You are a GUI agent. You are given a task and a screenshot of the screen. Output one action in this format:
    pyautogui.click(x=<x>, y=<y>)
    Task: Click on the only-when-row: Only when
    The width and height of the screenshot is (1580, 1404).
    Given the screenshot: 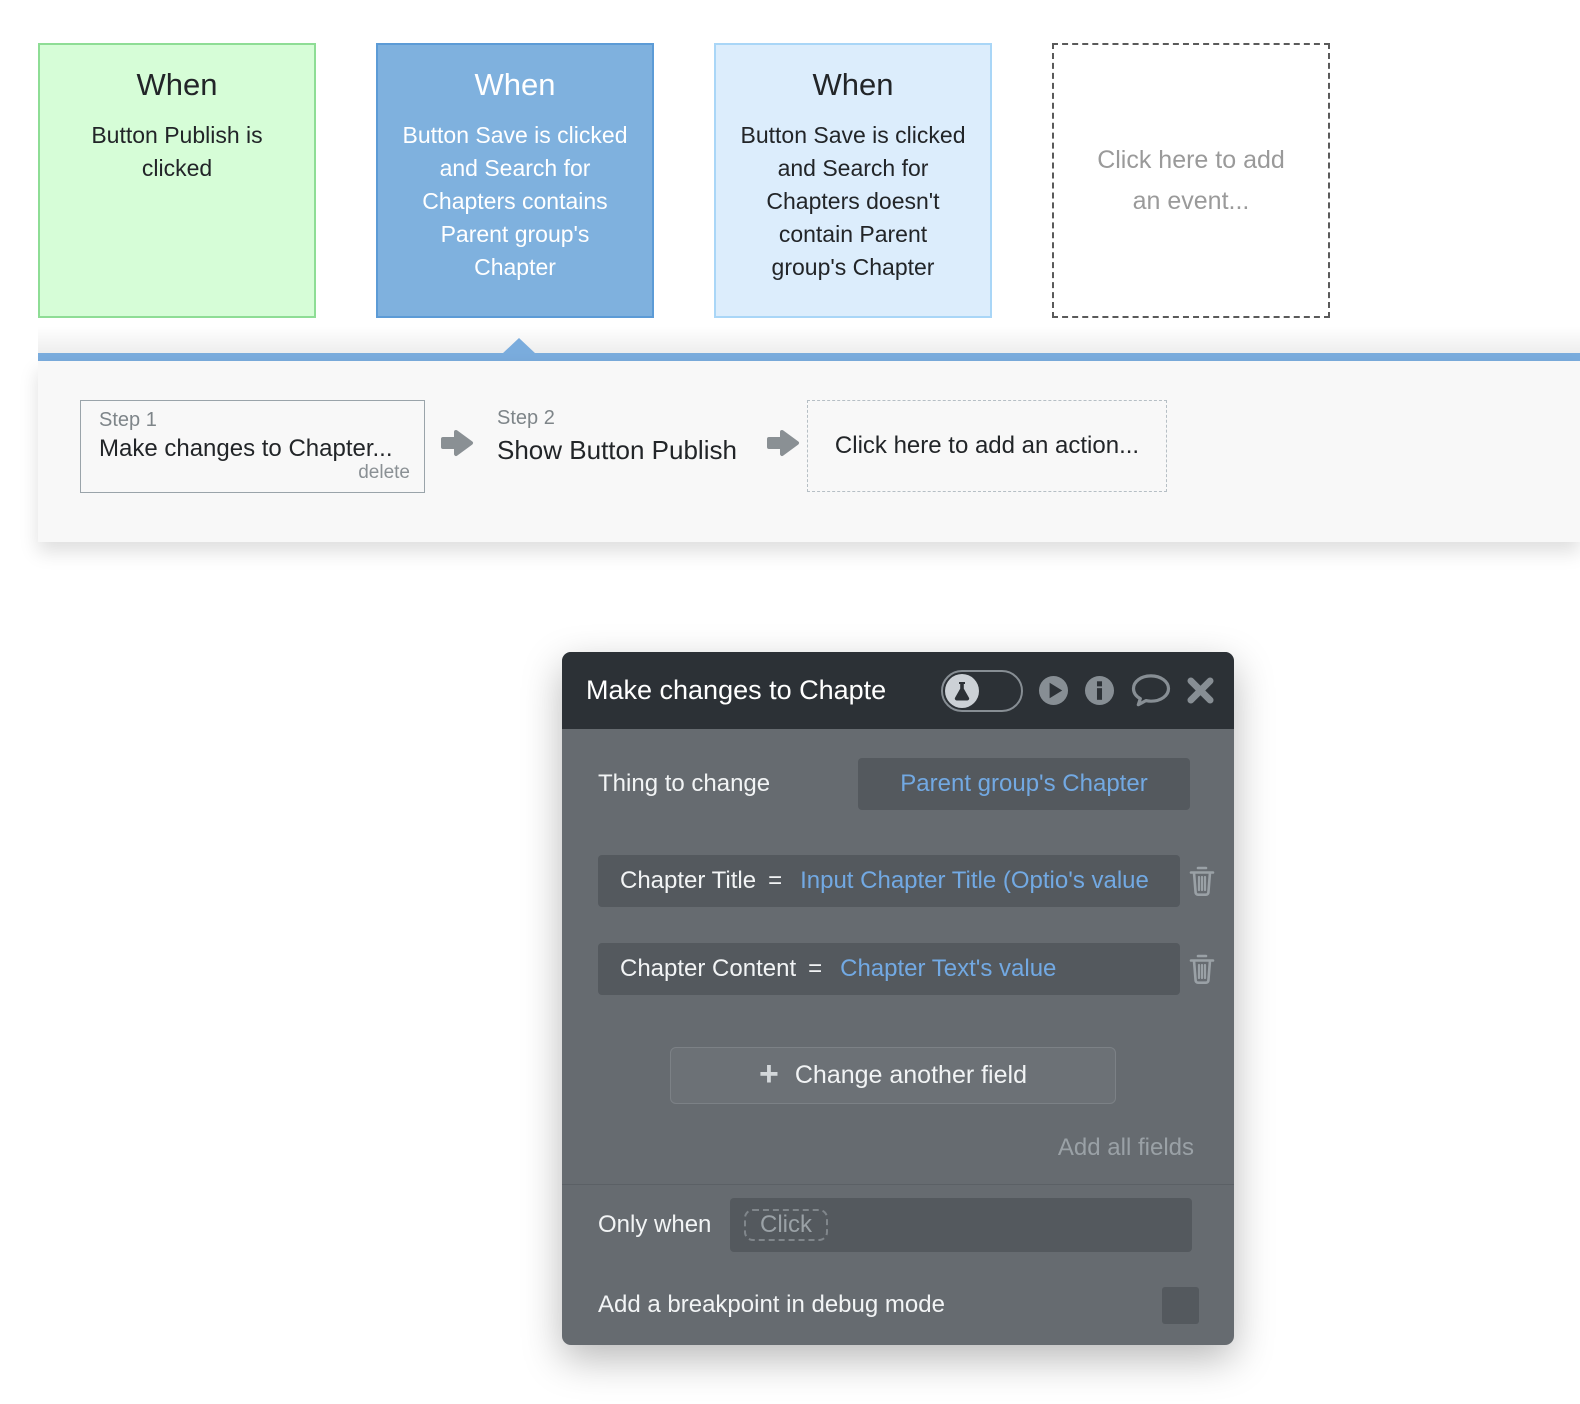 What is the action you would take?
    pyautogui.click(x=654, y=1225)
    